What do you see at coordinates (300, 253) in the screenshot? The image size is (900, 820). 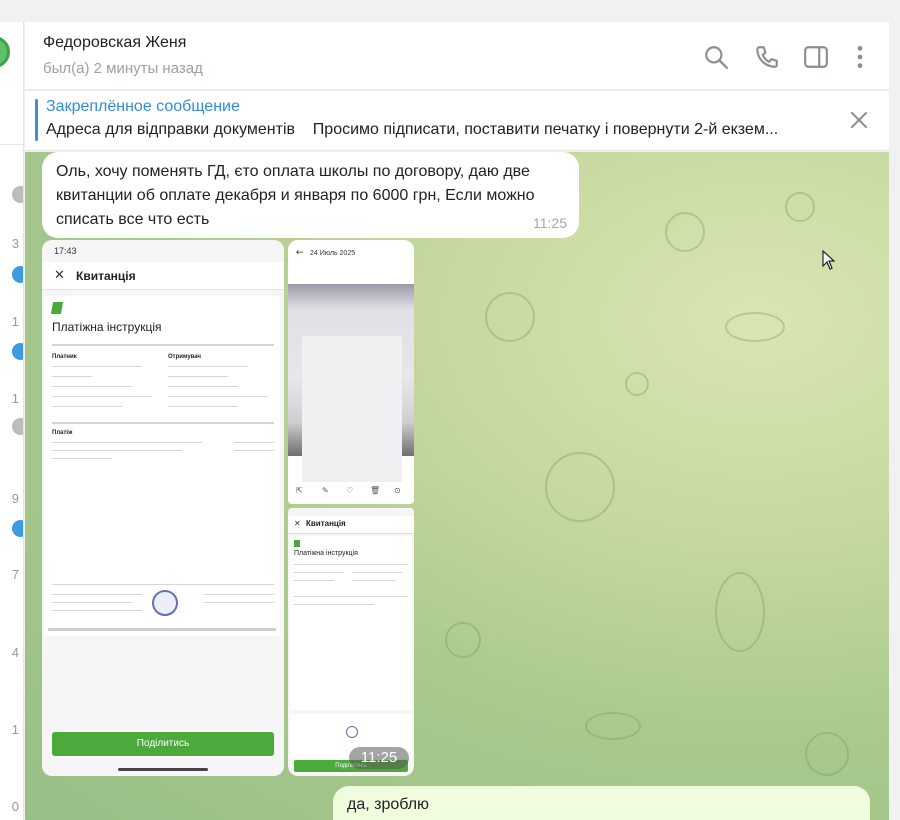 I see `back-arrow-icon: ←` at bounding box center [300, 253].